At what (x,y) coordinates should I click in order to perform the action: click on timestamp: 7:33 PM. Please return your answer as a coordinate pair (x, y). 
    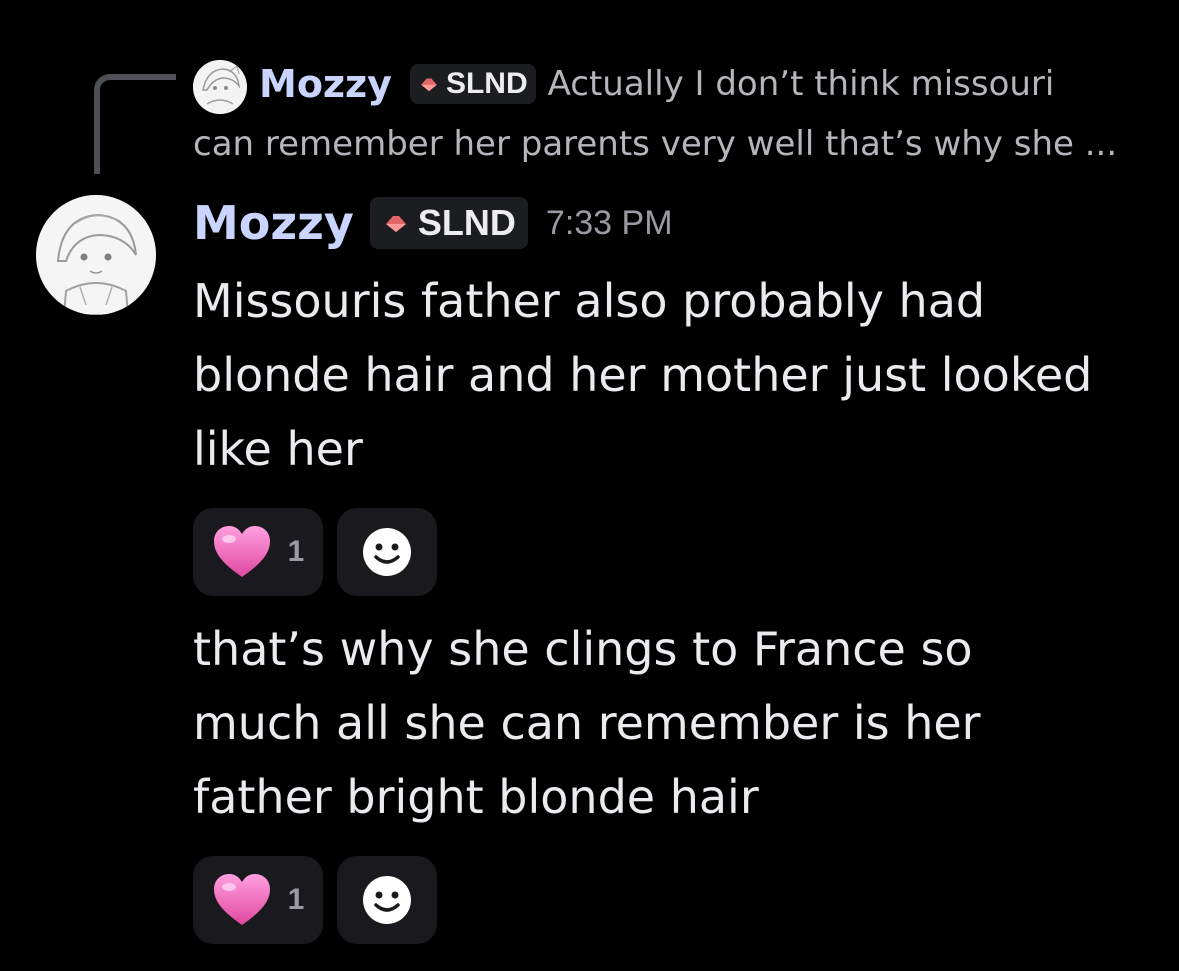
    Looking at the image, I should click on (609, 223).